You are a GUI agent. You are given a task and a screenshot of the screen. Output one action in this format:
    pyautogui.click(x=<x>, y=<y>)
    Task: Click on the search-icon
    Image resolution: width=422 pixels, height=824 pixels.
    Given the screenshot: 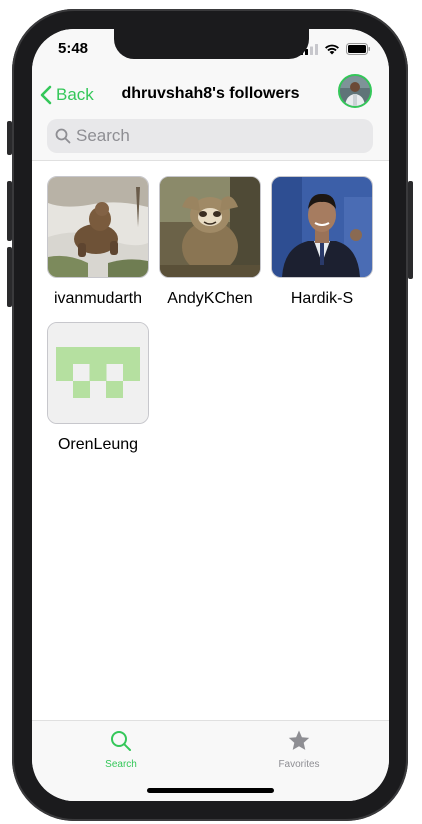 What is the action you would take?
    pyautogui.click(x=121, y=741)
    